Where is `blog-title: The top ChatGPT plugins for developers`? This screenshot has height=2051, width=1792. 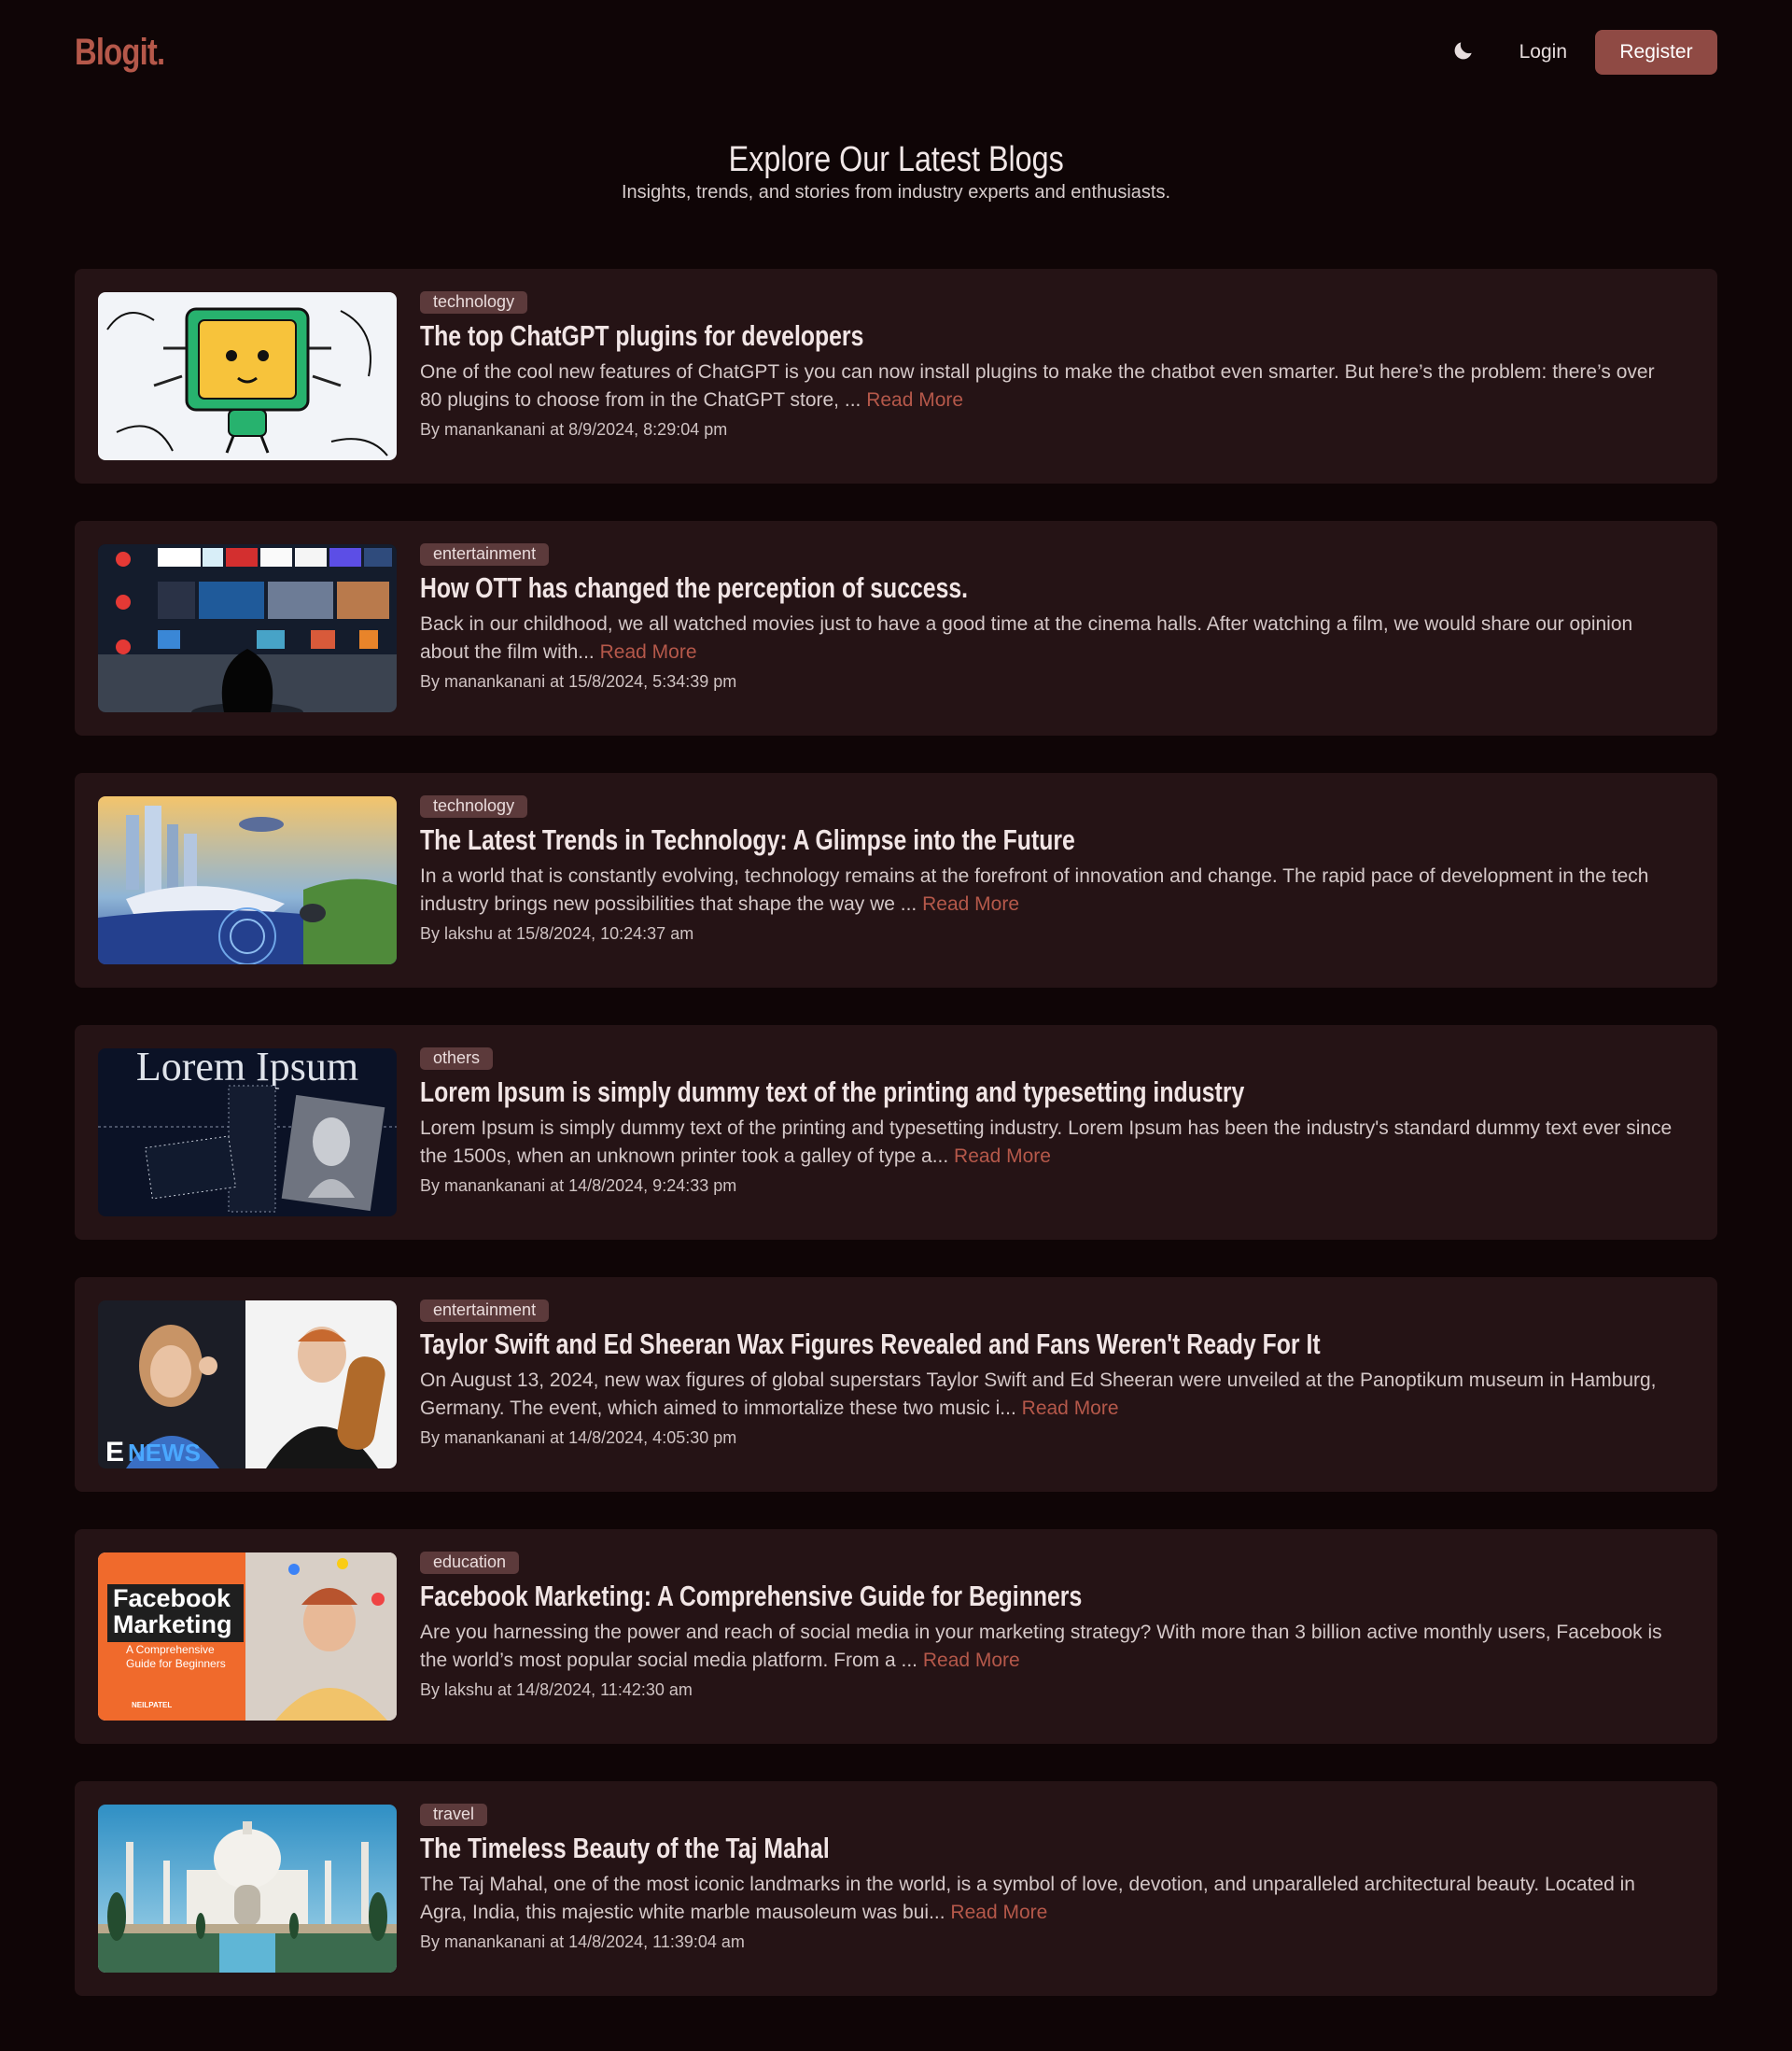
blog-title: The top ChatGPT plugins for developers is located at coordinates (924, 336).